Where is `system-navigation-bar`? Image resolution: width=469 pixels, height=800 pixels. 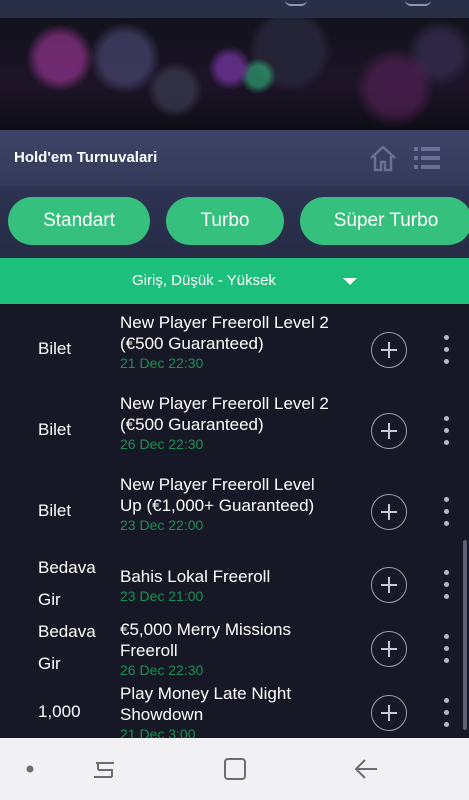 system-navigation-bar is located at coordinates (234, 769).